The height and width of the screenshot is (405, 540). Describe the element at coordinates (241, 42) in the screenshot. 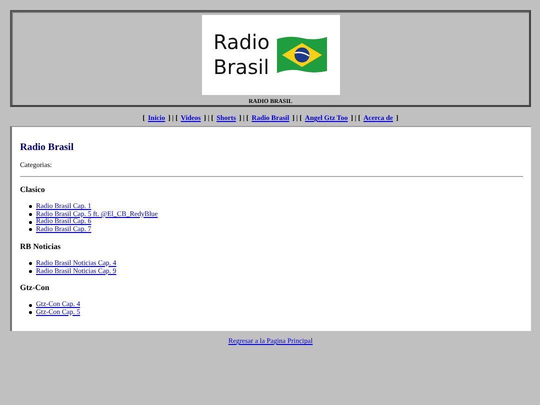

I see `logo-text: Radio` at that location.